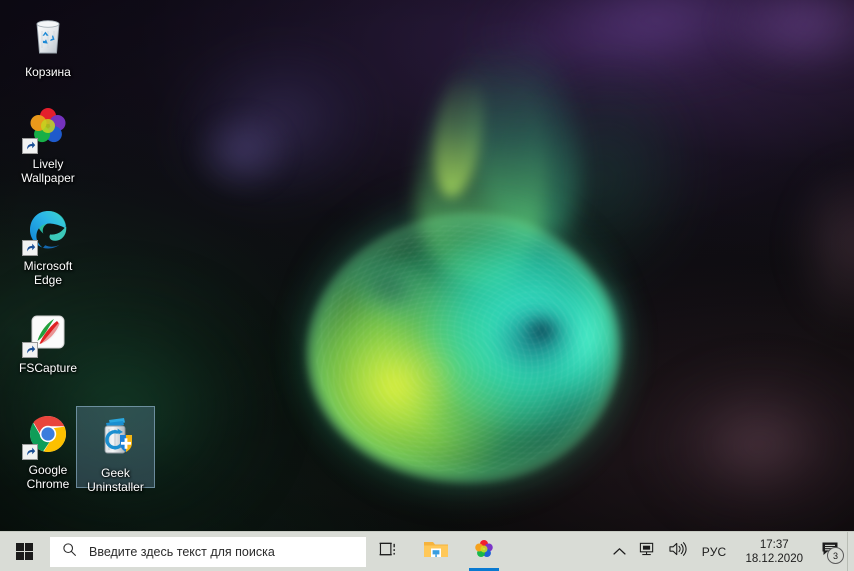 Image resolution: width=854 pixels, height=571 pixels. I want to click on desktop-icon-lively-wallpaper: Lively Wallpaper, so click(48, 141).